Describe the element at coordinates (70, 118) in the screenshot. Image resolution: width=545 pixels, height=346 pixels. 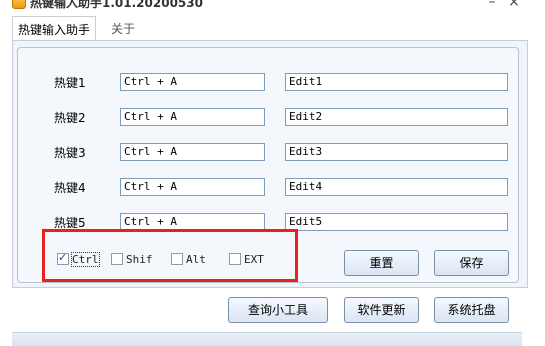
I see `hotkey-label-2: 热键2` at that location.